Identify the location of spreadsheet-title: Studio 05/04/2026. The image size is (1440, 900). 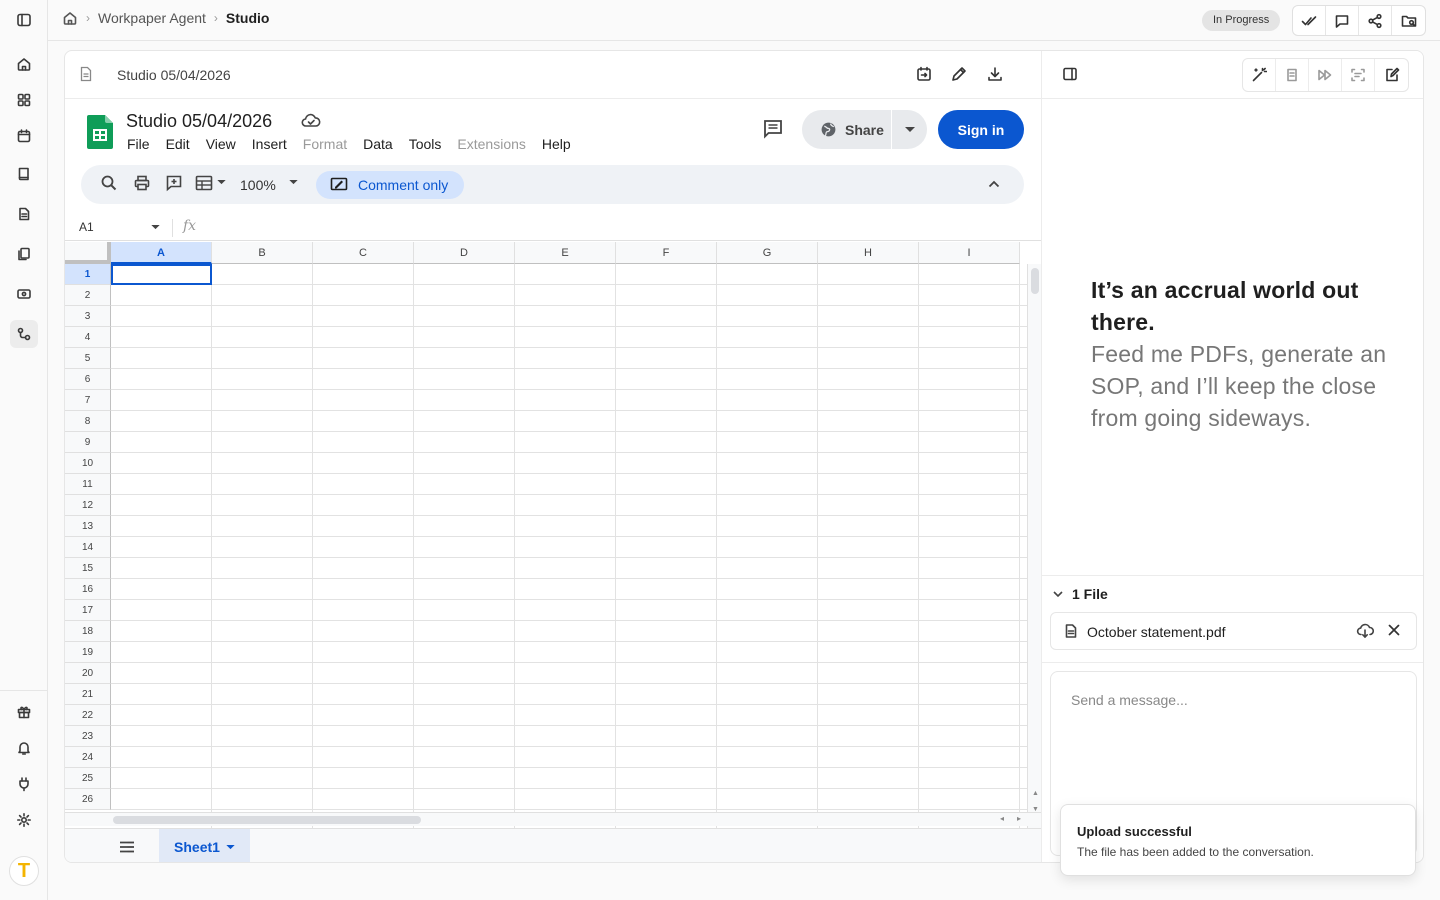
(199, 121).